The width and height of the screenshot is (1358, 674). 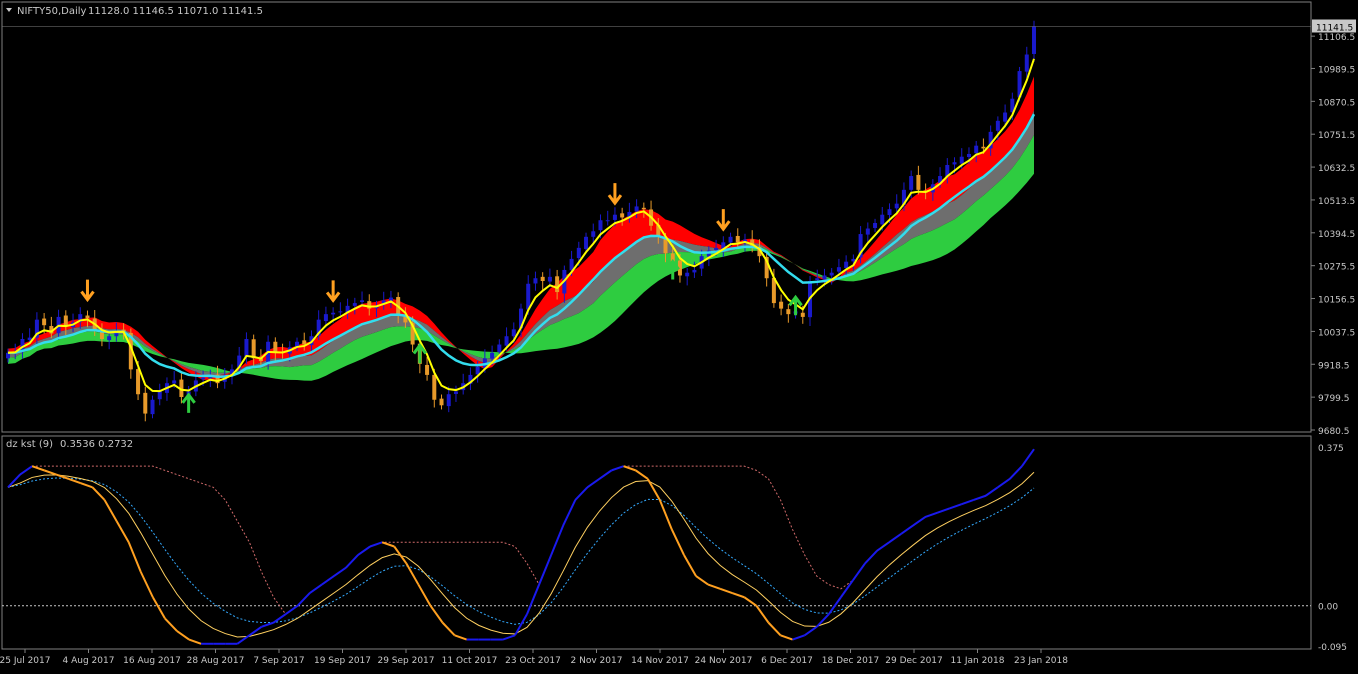 I want to click on symbol-label: NIFTY50,Daily, so click(x=52, y=11).